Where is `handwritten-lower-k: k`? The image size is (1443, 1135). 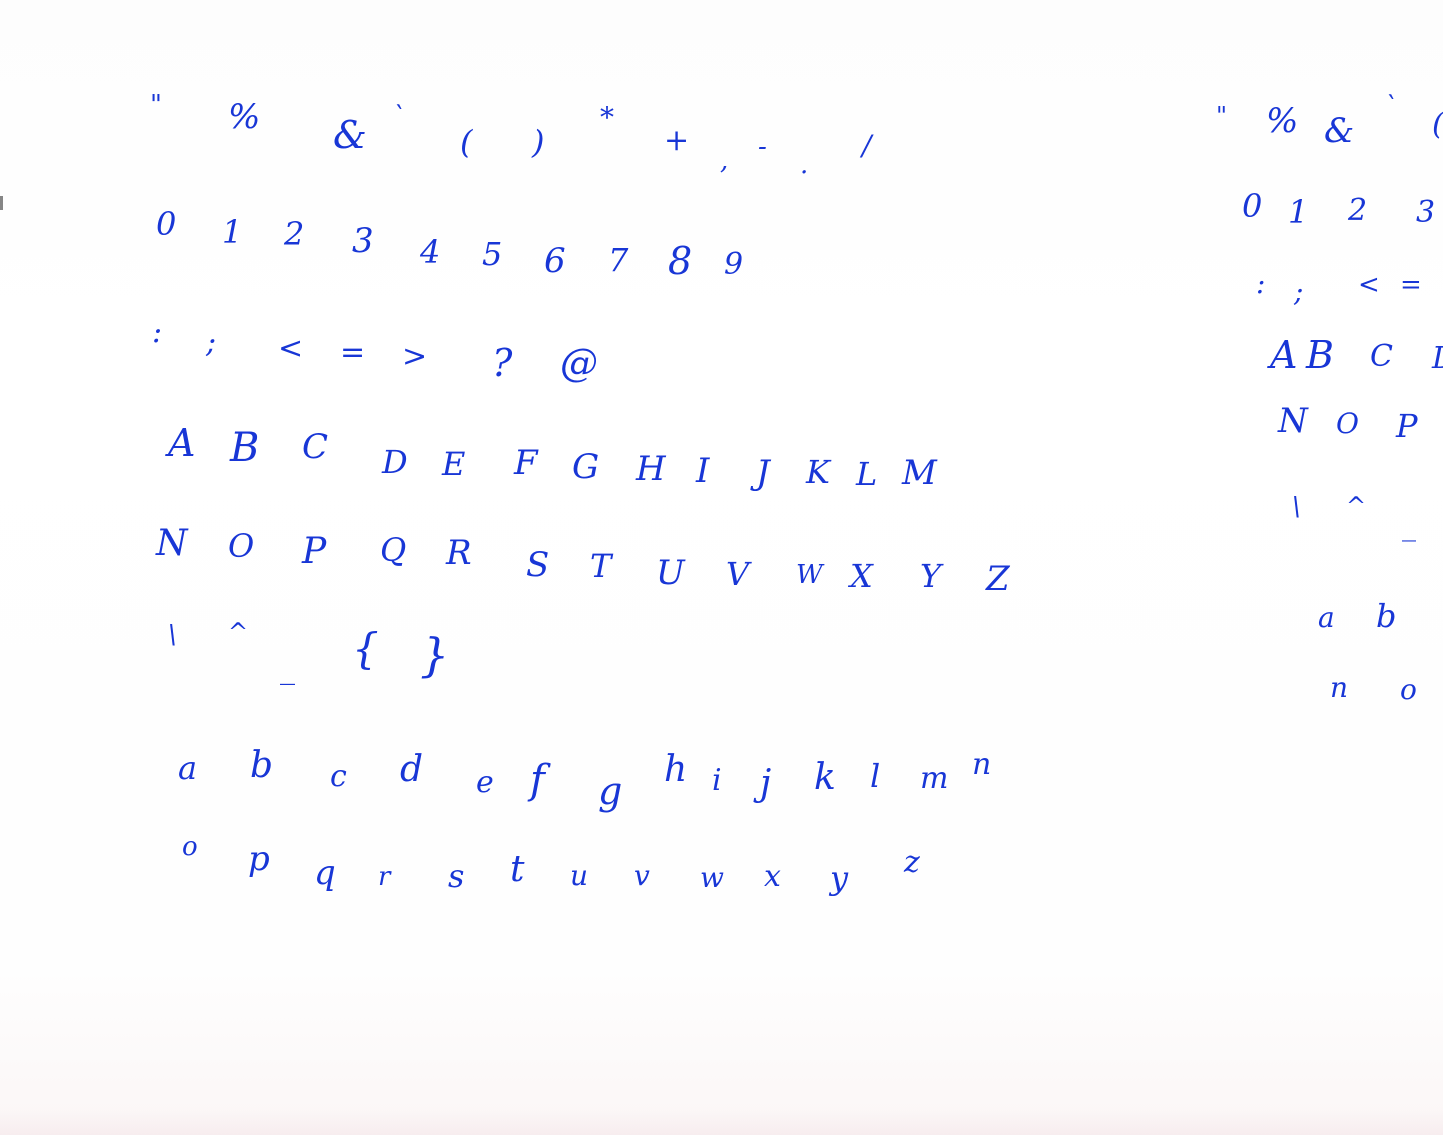
handwritten-lower-k: k is located at coordinates (825, 777).